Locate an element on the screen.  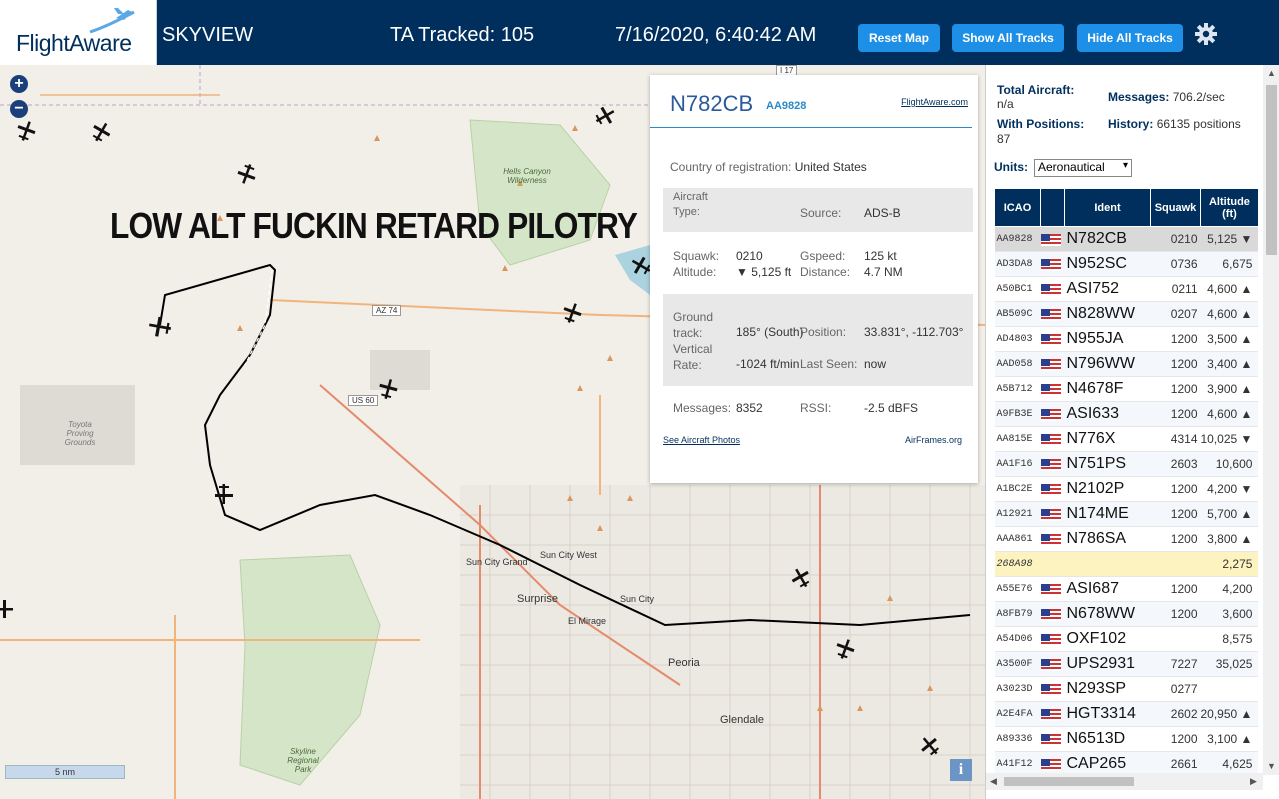
icao-cell: A5B712 is located at coordinates (1017, 389).